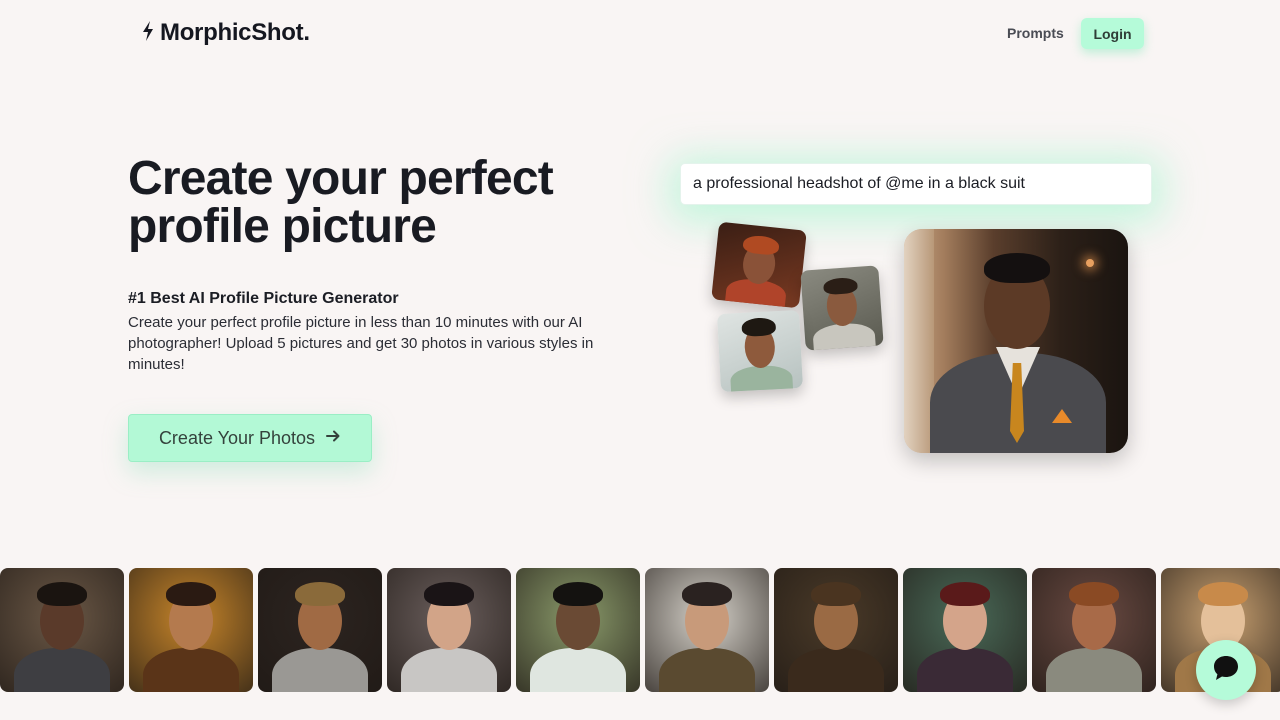  What do you see at coordinates (1094, 630) in the screenshot?
I see `gallery-photo-glasses-man` at bounding box center [1094, 630].